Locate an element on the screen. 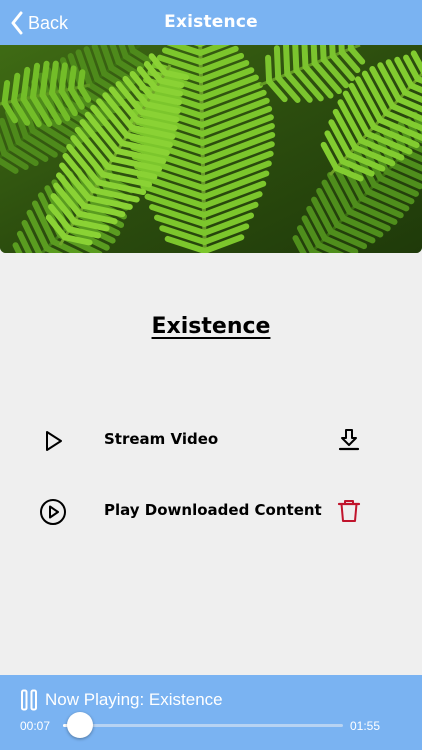  play-icon is located at coordinates (53, 441).